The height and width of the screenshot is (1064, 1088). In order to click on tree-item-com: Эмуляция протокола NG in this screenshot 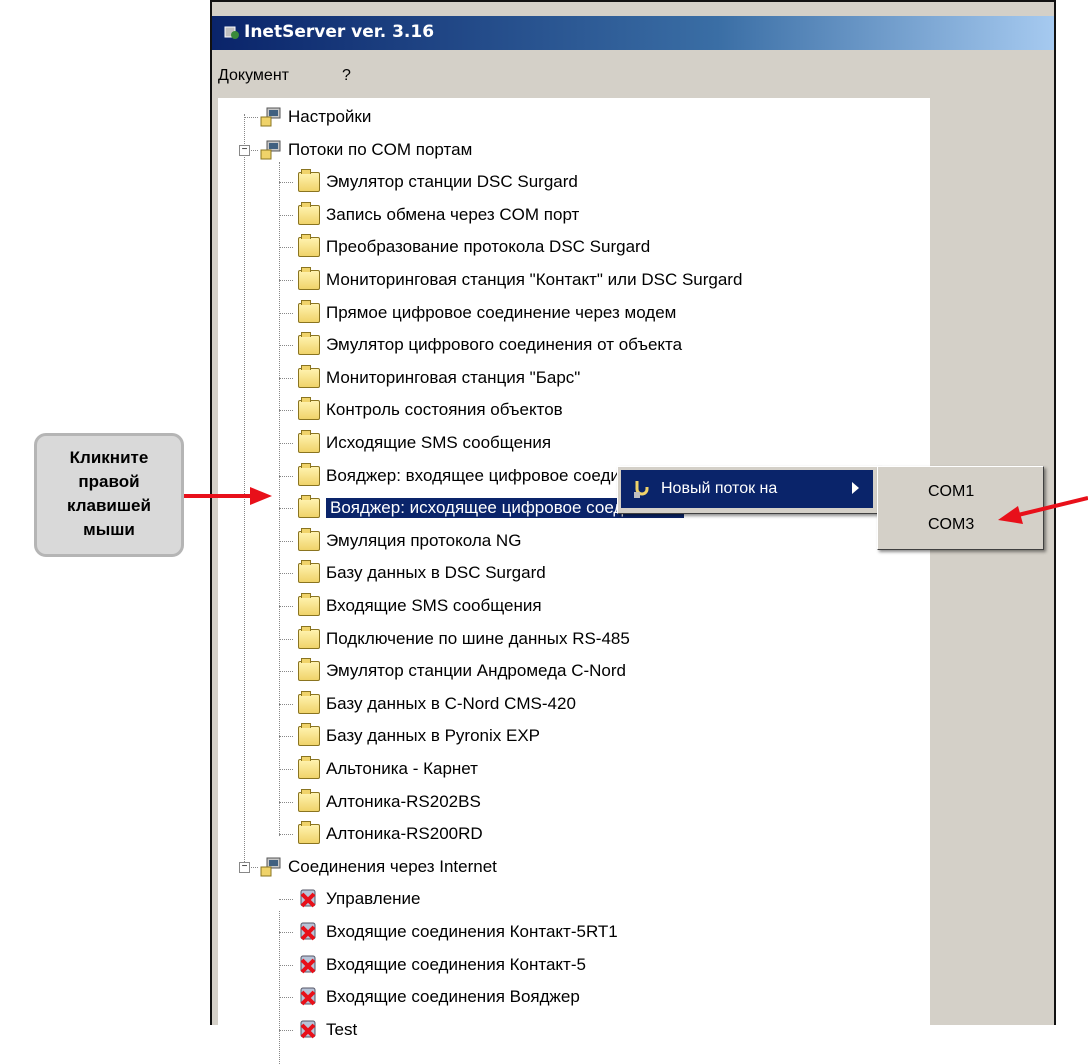, I will do `click(568, 540)`.